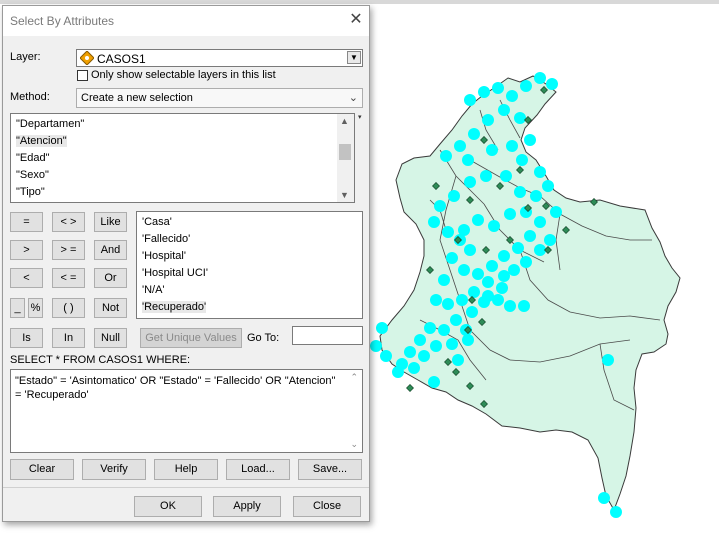 This screenshot has height=536, width=719. What do you see at coordinates (26, 278) in the screenshot?
I see `less-than-button: <` at bounding box center [26, 278].